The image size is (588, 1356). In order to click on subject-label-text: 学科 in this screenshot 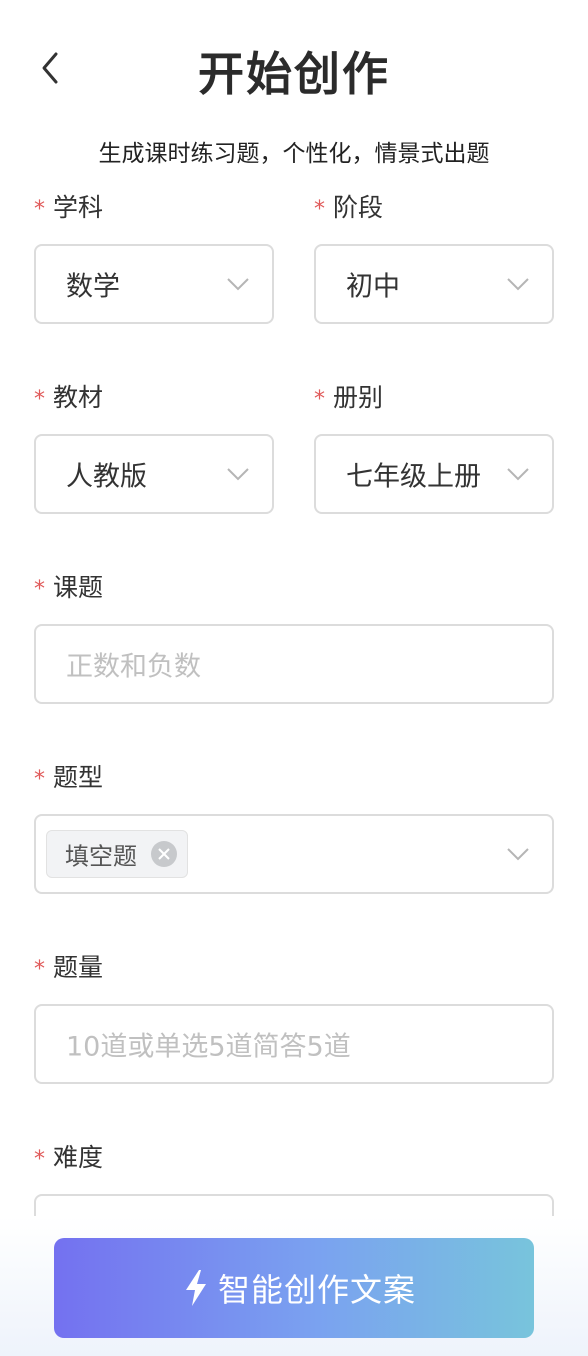, I will do `click(78, 207)`.